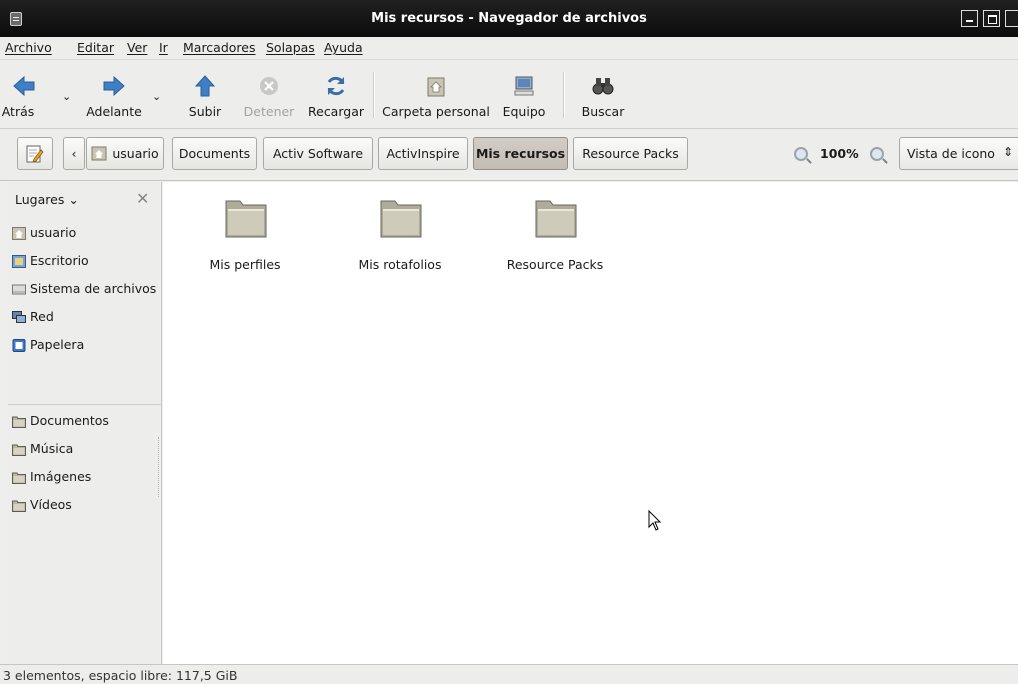  I want to click on select-arrows-icon: ⇕, so click(1007, 152).